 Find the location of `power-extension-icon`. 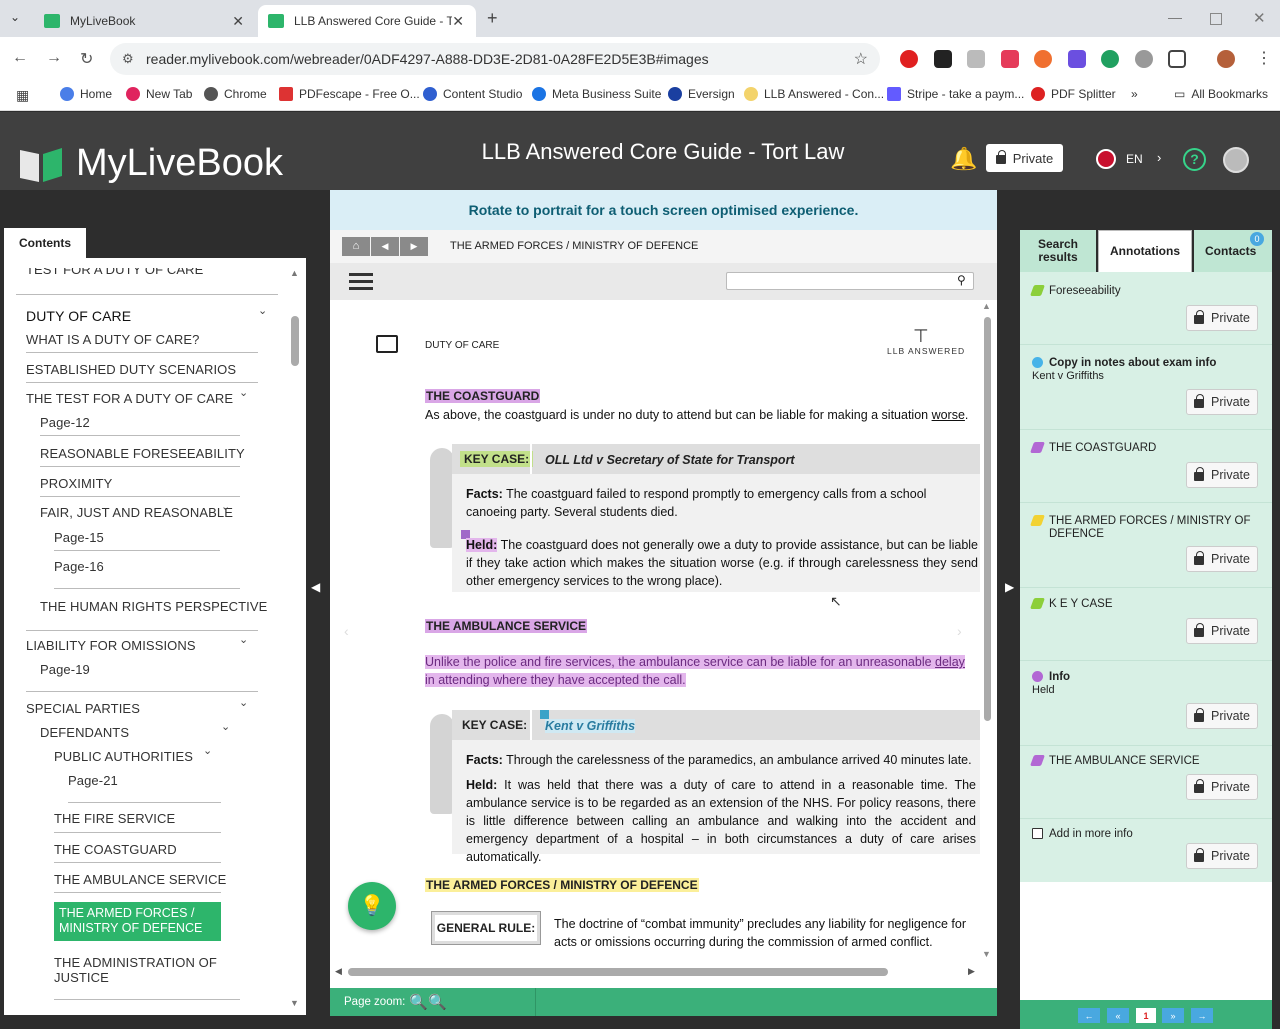

power-extension-icon is located at coordinates (1144, 59).